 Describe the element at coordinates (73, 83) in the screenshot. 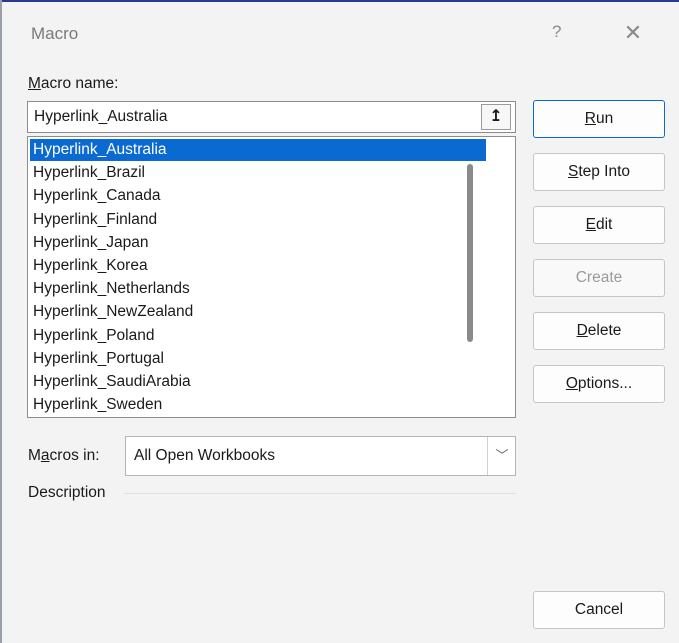

I see `macro-name-label: Macro name:` at that location.